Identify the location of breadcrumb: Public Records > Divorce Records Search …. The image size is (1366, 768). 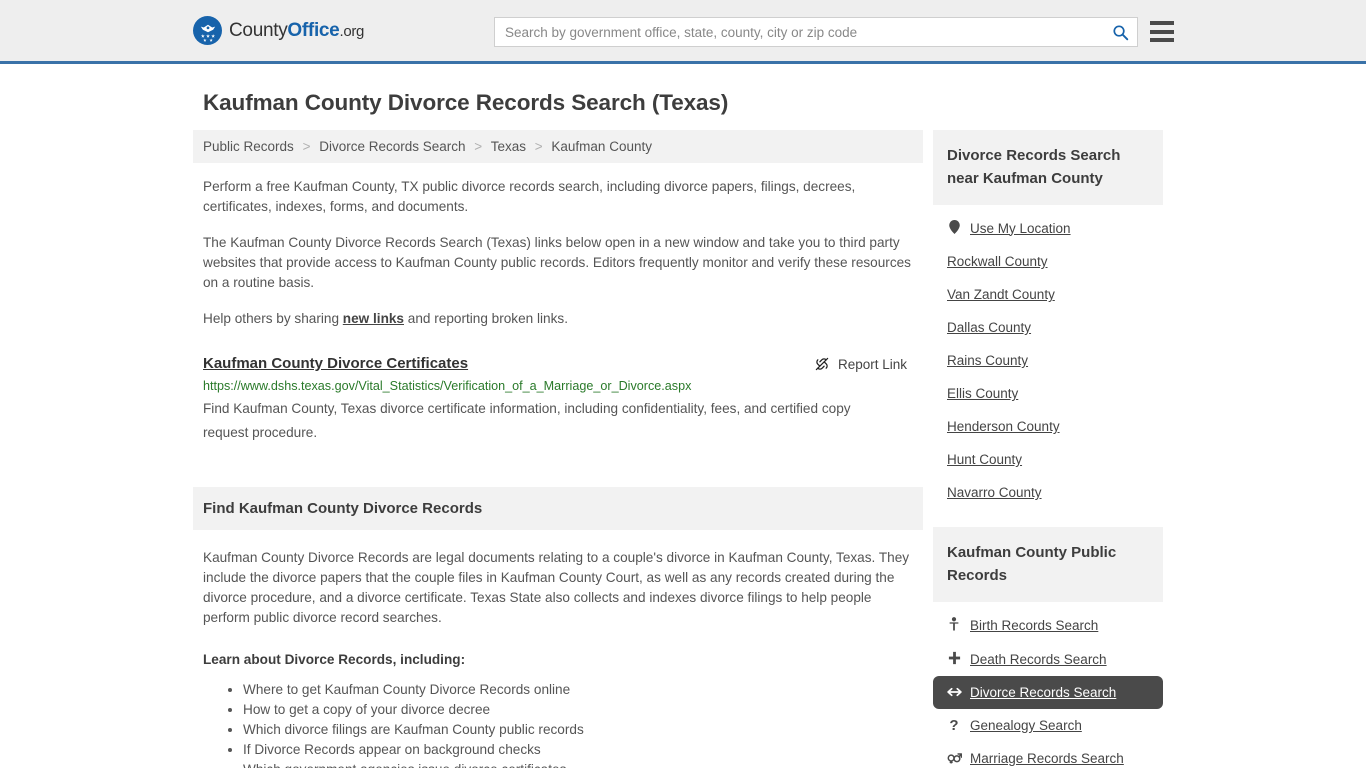
(558, 146).